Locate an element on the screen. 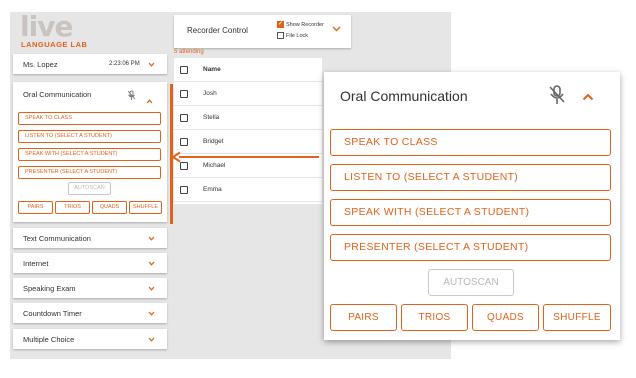 The width and height of the screenshot is (636, 378). student-name: Emma is located at coordinates (212, 189).